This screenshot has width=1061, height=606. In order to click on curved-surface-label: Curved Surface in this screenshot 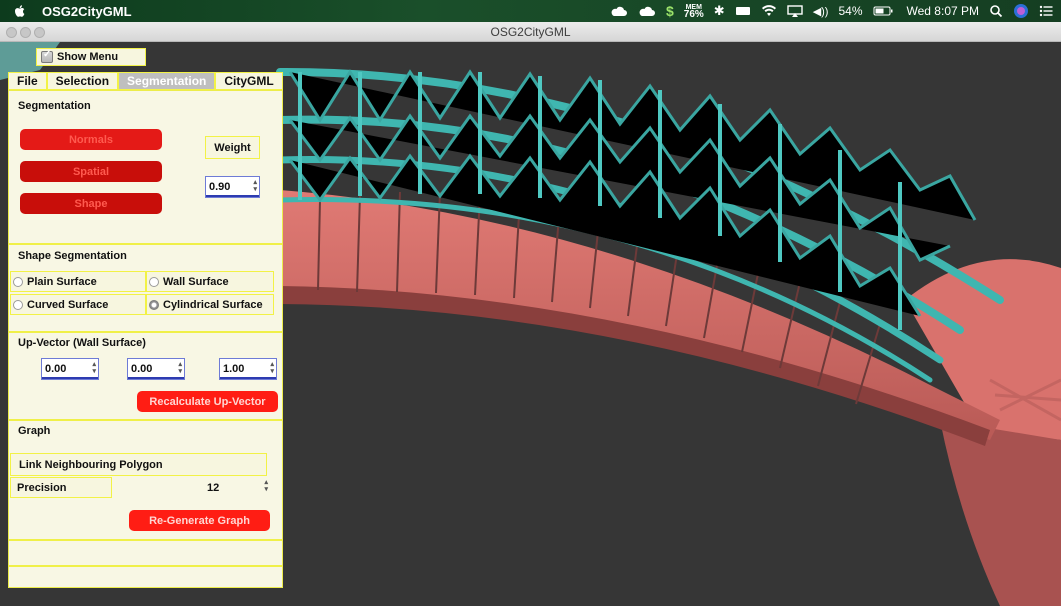, I will do `click(68, 304)`.